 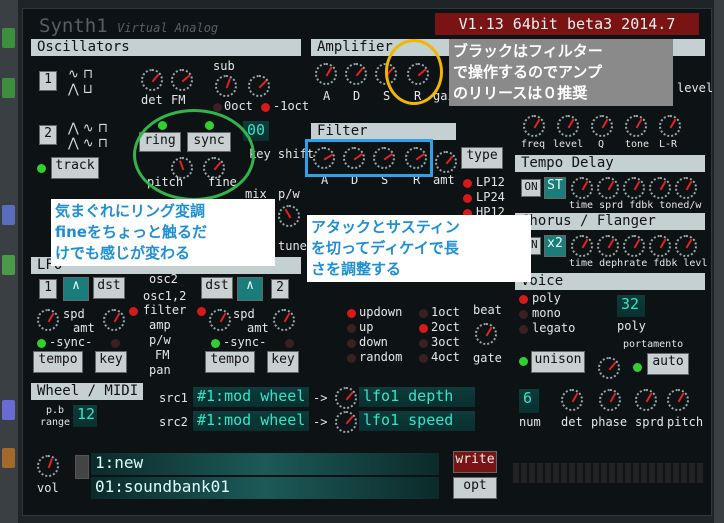 What do you see at coordinates (217, 288) in the screenshot?
I see `lfo2-dst-button: dst` at bounding box center [217, 288].